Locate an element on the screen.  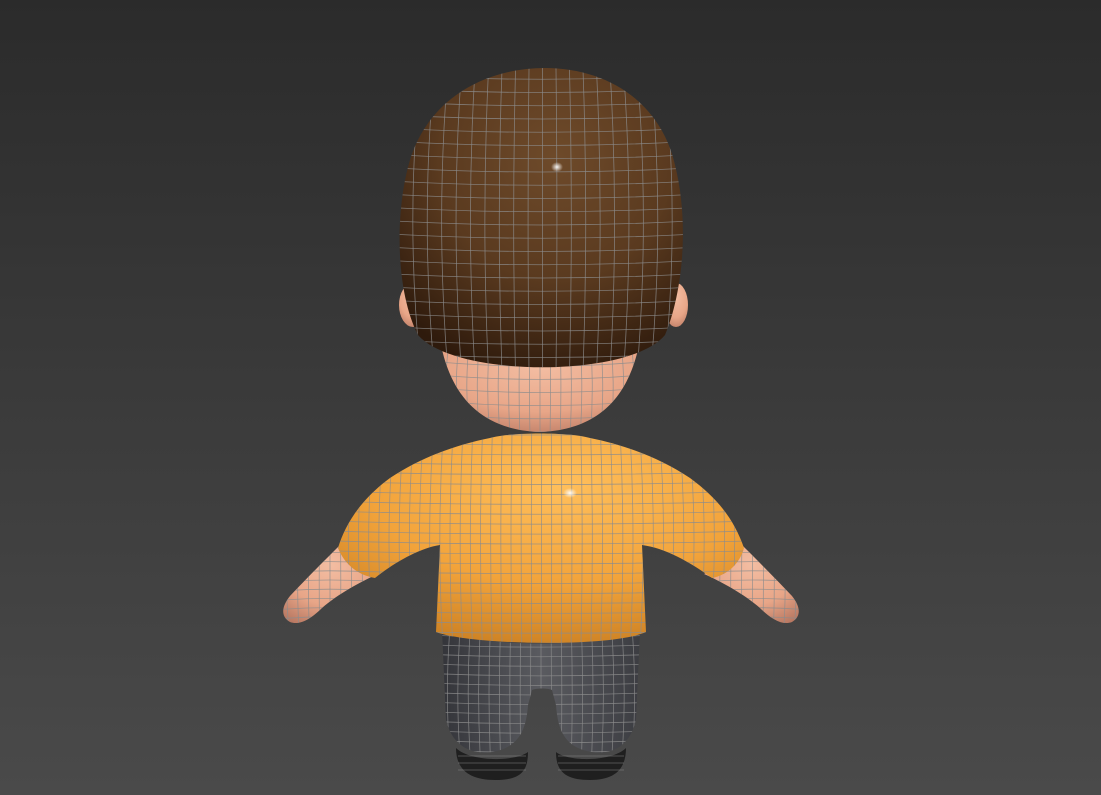
hair-specular is located at coordinates (557, 167).